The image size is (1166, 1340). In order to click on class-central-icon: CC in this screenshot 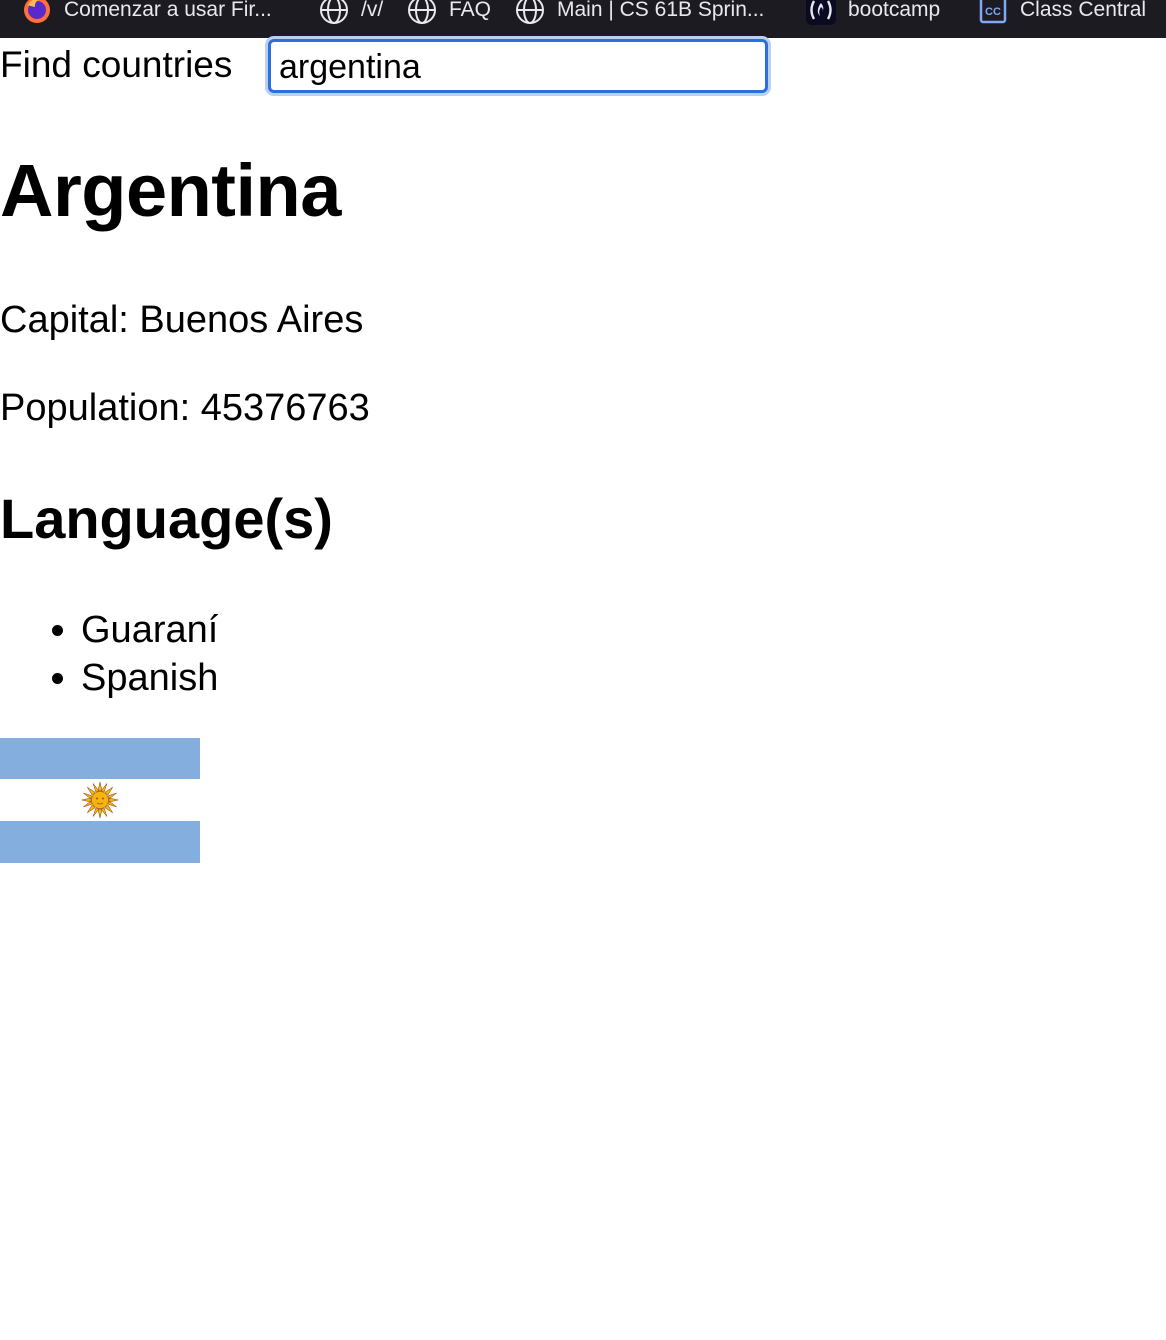, I will do `click(993, 12)`.